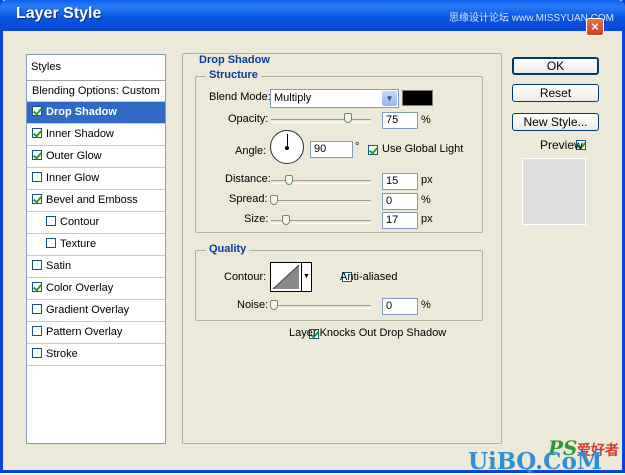 Image resolution: width=625 pixels, height=475 pixels. What do you see at coordinates (334, 98) in the screenshot?
I see `blend-mode-select: Multiply ▼` at bounding box center [334, 98].